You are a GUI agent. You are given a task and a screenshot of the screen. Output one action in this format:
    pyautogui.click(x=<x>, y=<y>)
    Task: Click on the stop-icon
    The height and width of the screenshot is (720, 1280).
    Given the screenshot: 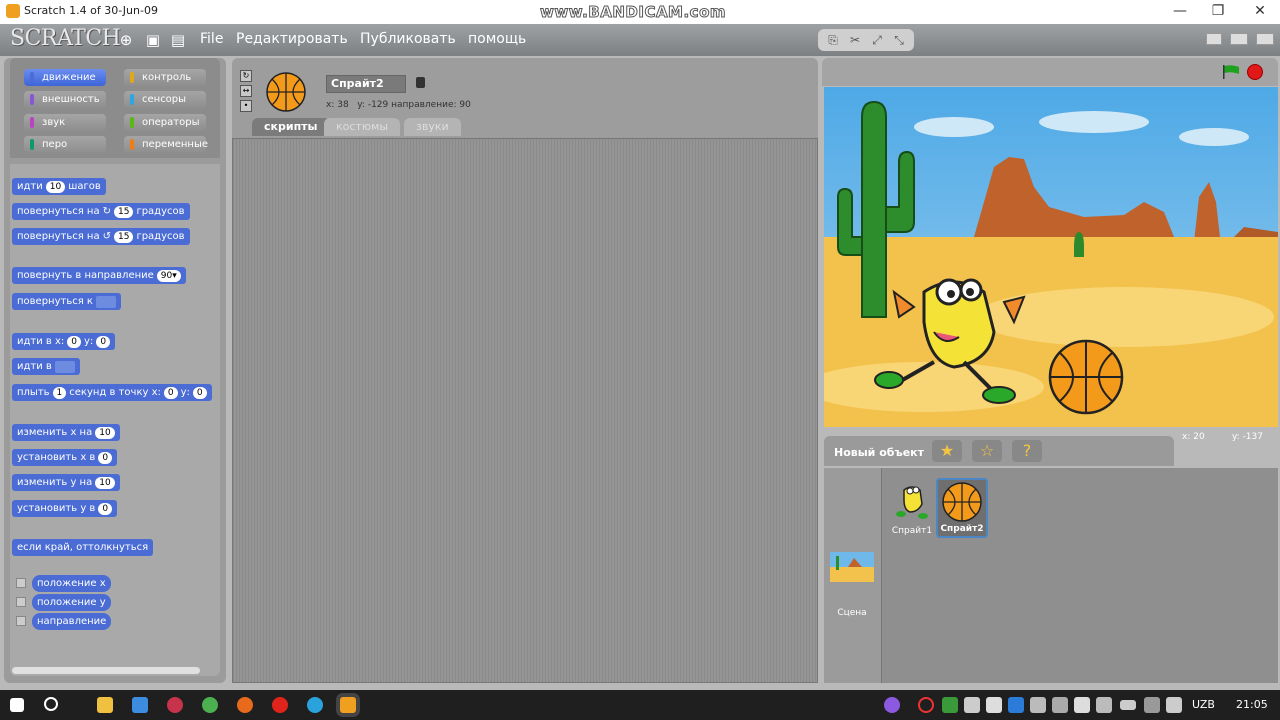 What is the action you would take?
    pyautogui.click(x=1255, y=72)
    